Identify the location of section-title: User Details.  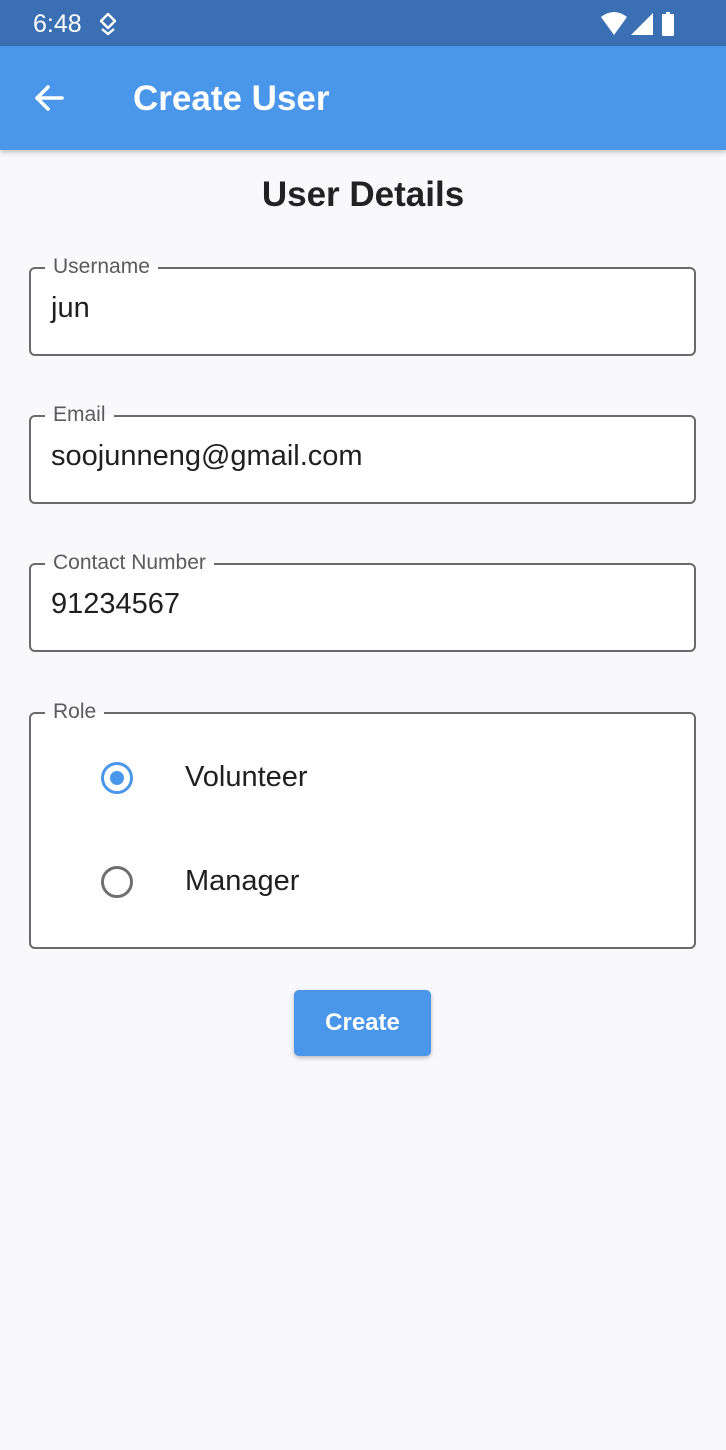
(363, 194).